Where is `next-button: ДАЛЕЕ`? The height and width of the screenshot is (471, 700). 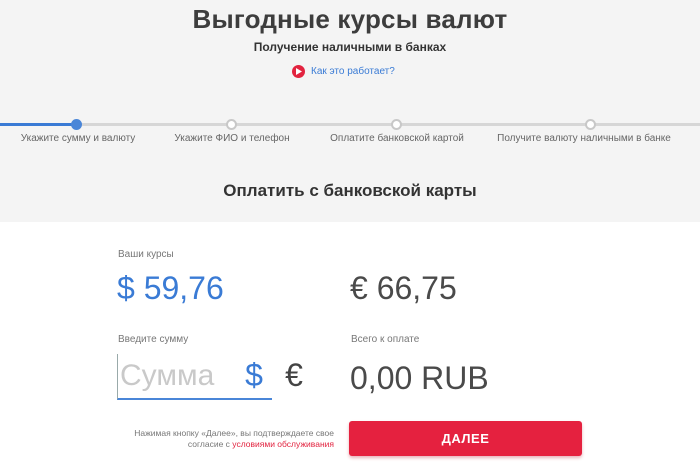 next-button: ДАЛЕЕ is located at coordinates (465, 438).